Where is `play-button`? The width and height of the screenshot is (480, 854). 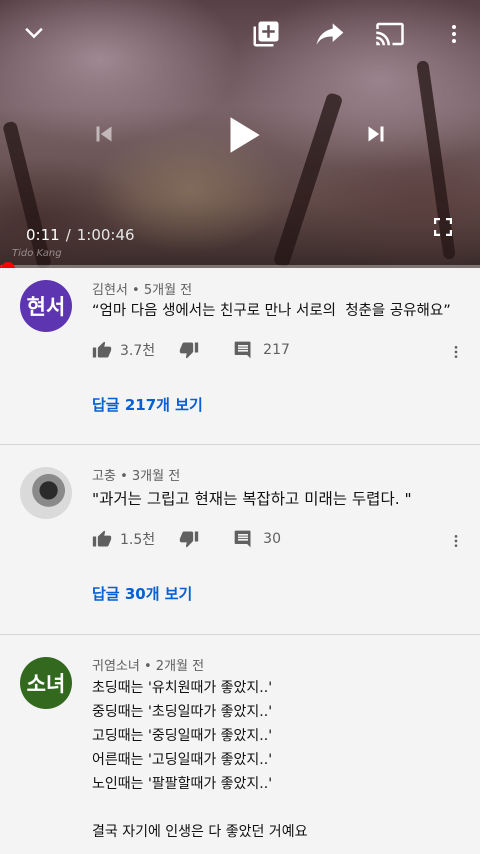 play-button is located at coordinates (243, 135).